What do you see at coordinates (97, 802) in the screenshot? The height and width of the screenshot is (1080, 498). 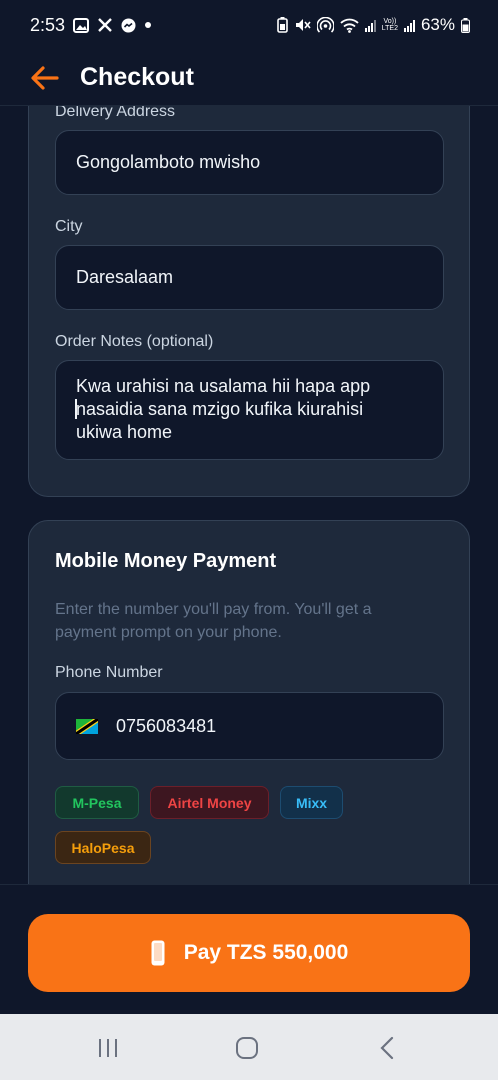 I see `provider-chip-mpesa: M-Pesa` at bounding box center [97, 802].